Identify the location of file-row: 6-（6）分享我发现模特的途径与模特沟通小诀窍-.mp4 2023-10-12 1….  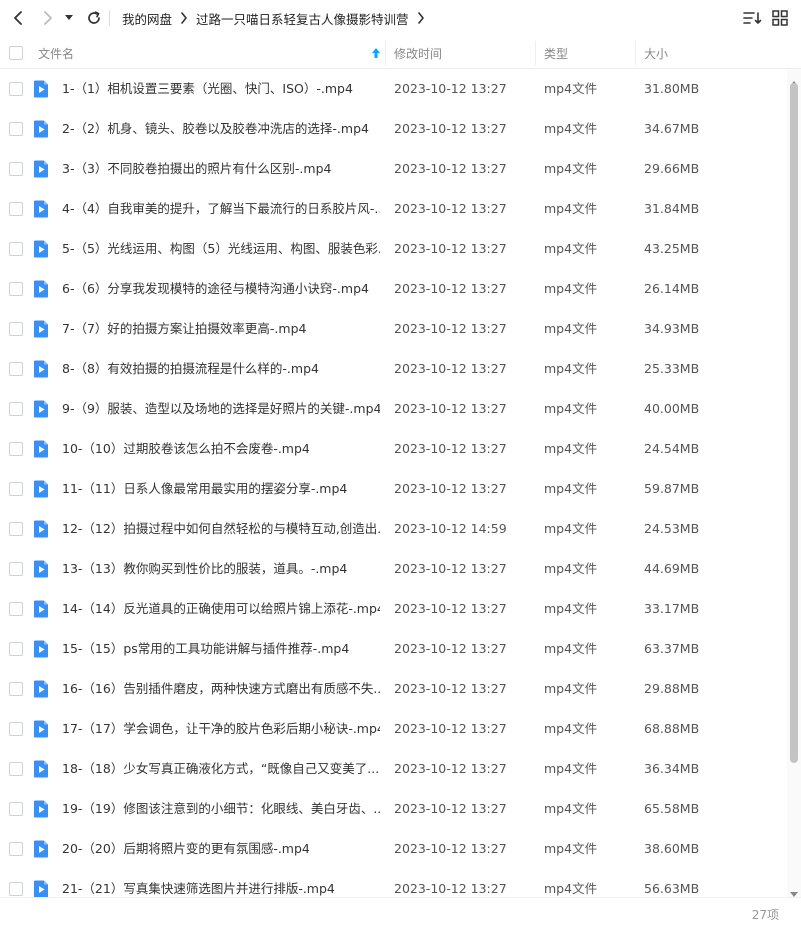
(393, 289).